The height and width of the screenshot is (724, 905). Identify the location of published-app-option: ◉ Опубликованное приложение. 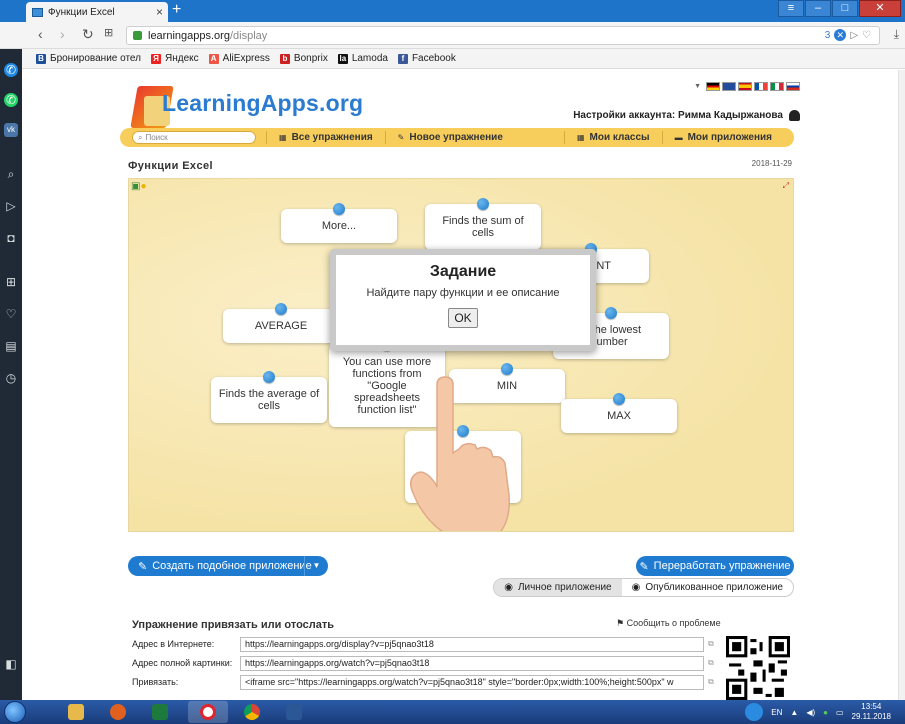
(707, 587).